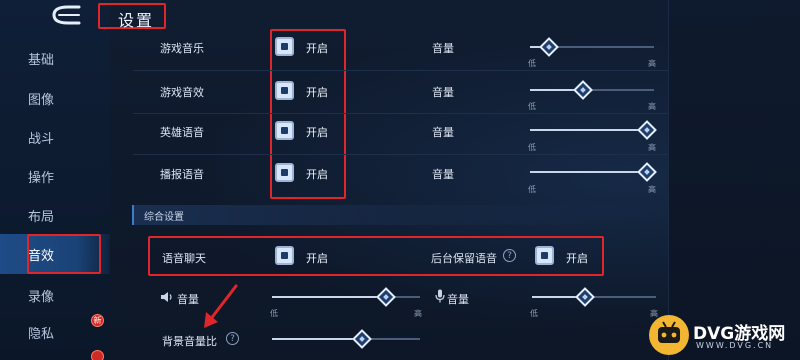 The image size is (800, 360). What do you see at coordinates (458, 299) in the screenshot?
I see `mic-volume-label: 音量` at bounding box center [458, 299].